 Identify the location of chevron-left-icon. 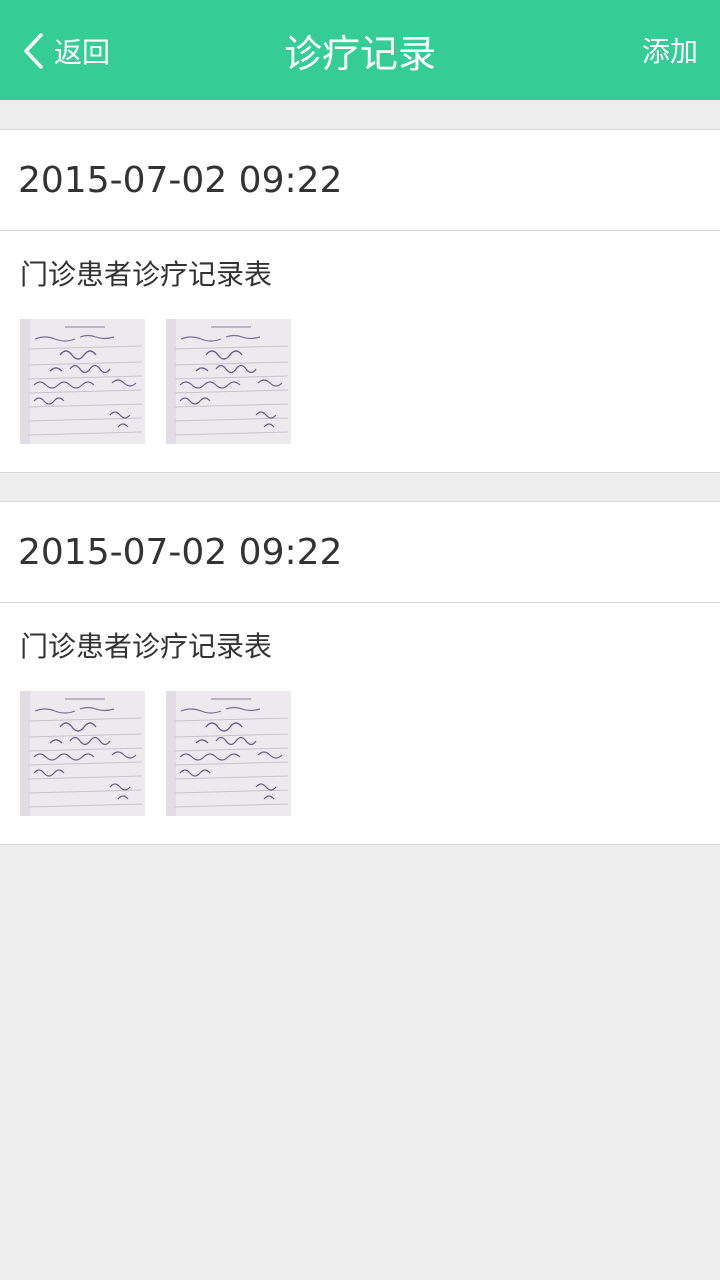
(33, 51).